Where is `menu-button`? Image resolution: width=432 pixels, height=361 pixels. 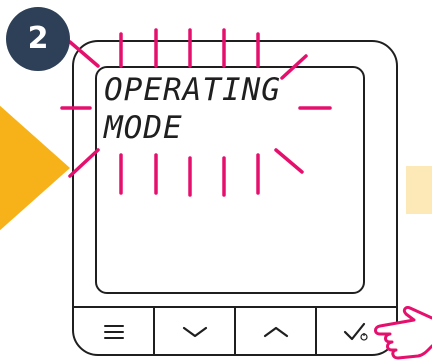 menu-button is located at coordinates (114, 332).